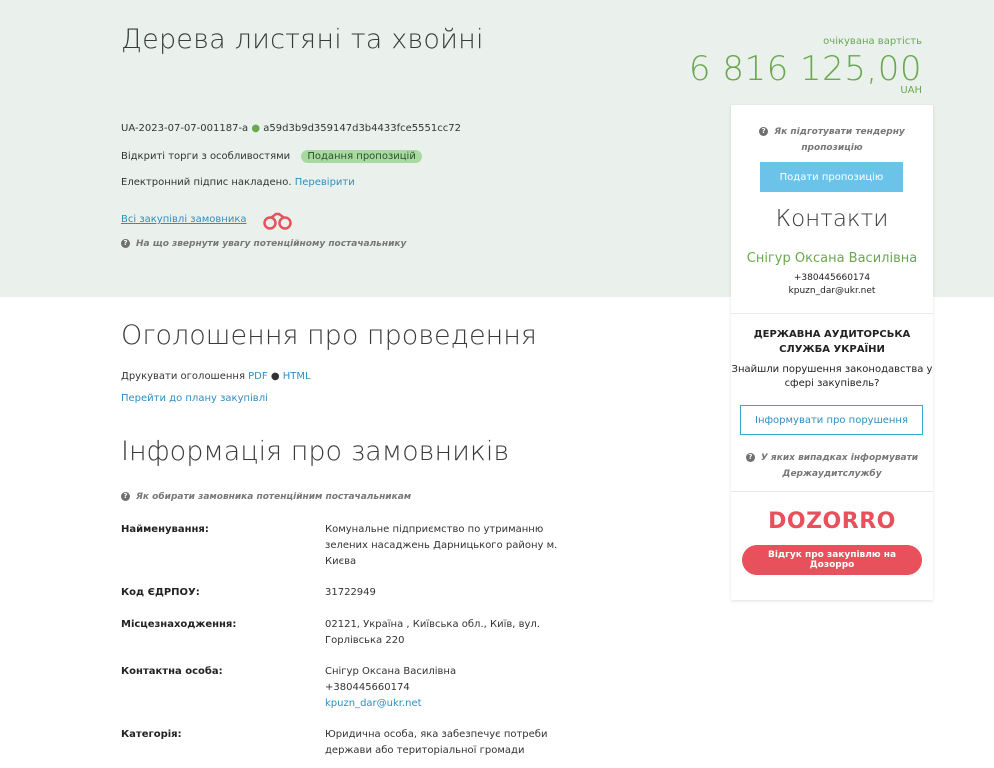  I want to click on print-announcement-line: Друкувати оголошення PDF ● HTML, so click(216, 376).